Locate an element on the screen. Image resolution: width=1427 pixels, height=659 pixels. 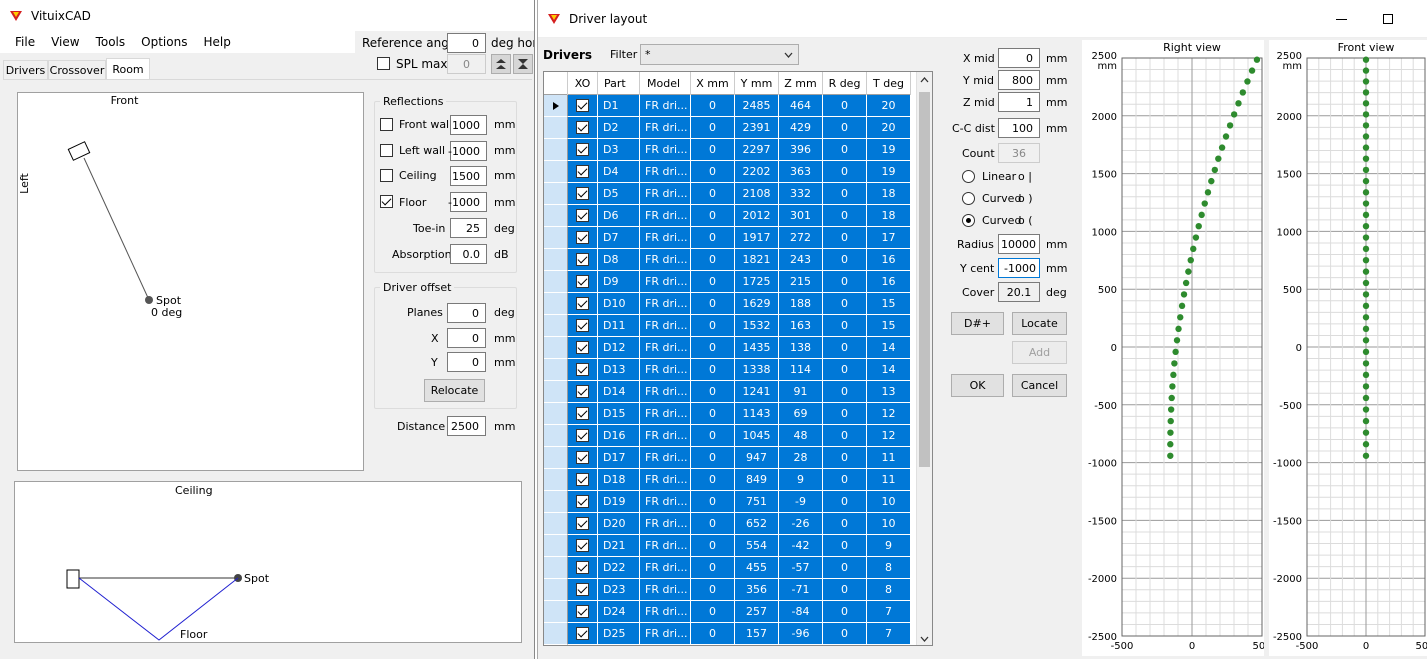
ok-button: OK is located at coordinates (977, 385).